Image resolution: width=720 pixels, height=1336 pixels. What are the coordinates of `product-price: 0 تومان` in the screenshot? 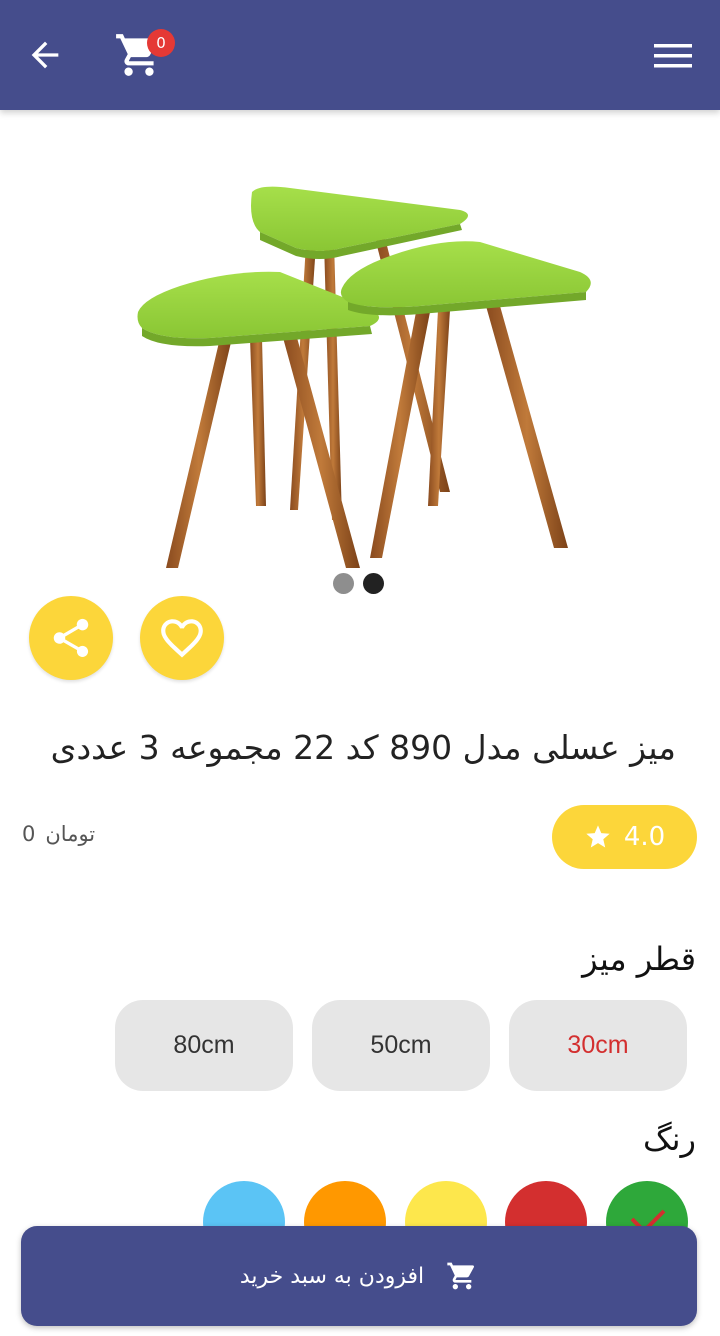 It's located at (58, 834).